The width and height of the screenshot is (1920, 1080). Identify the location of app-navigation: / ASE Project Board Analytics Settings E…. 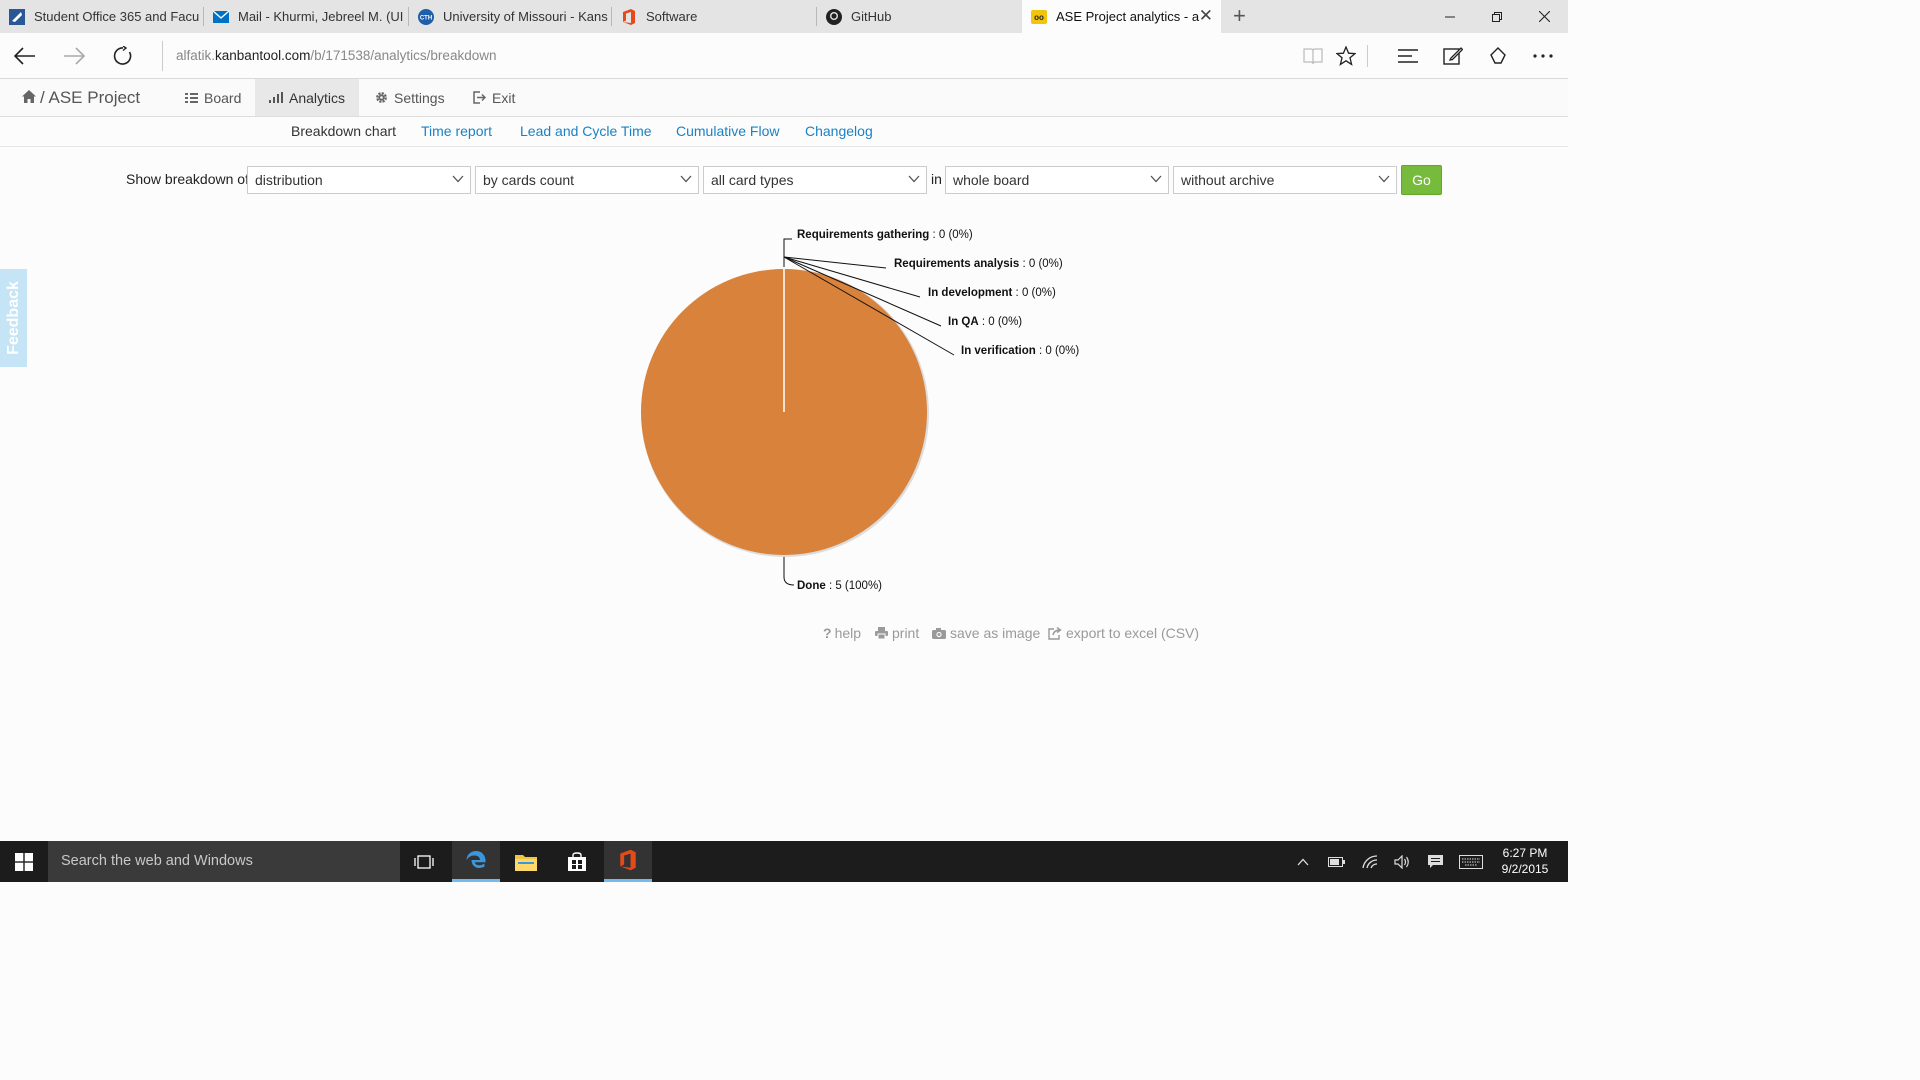
(784, 98).